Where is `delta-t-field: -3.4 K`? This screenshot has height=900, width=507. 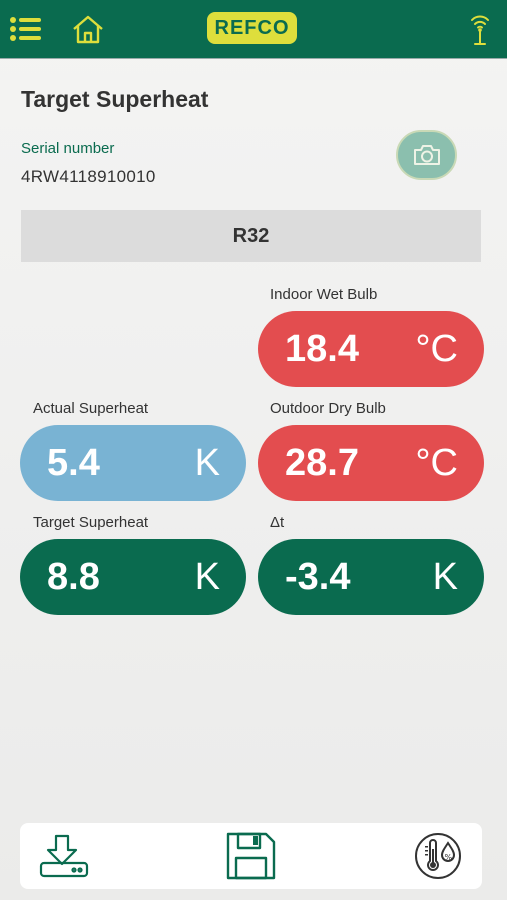 delta-t-field: -3.4 K is located at coordinates (371, 577).